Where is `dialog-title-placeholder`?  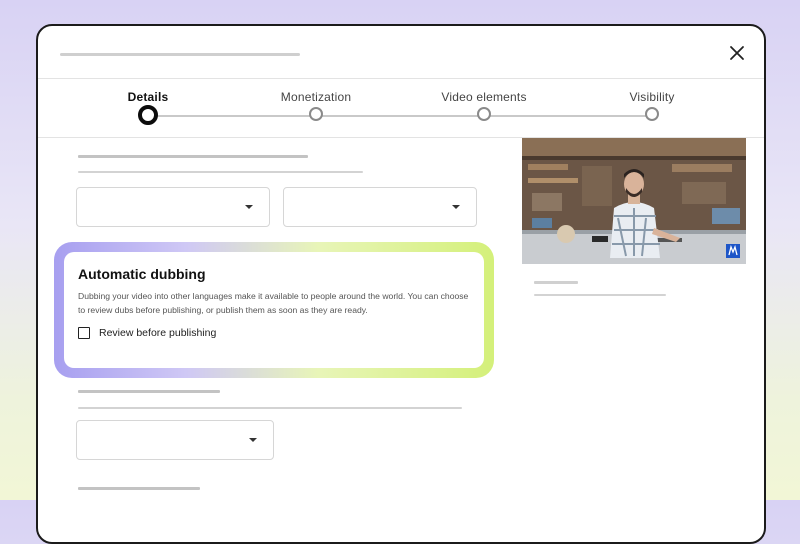 dialog-title-placeholder is located at coordinates (180, 54).